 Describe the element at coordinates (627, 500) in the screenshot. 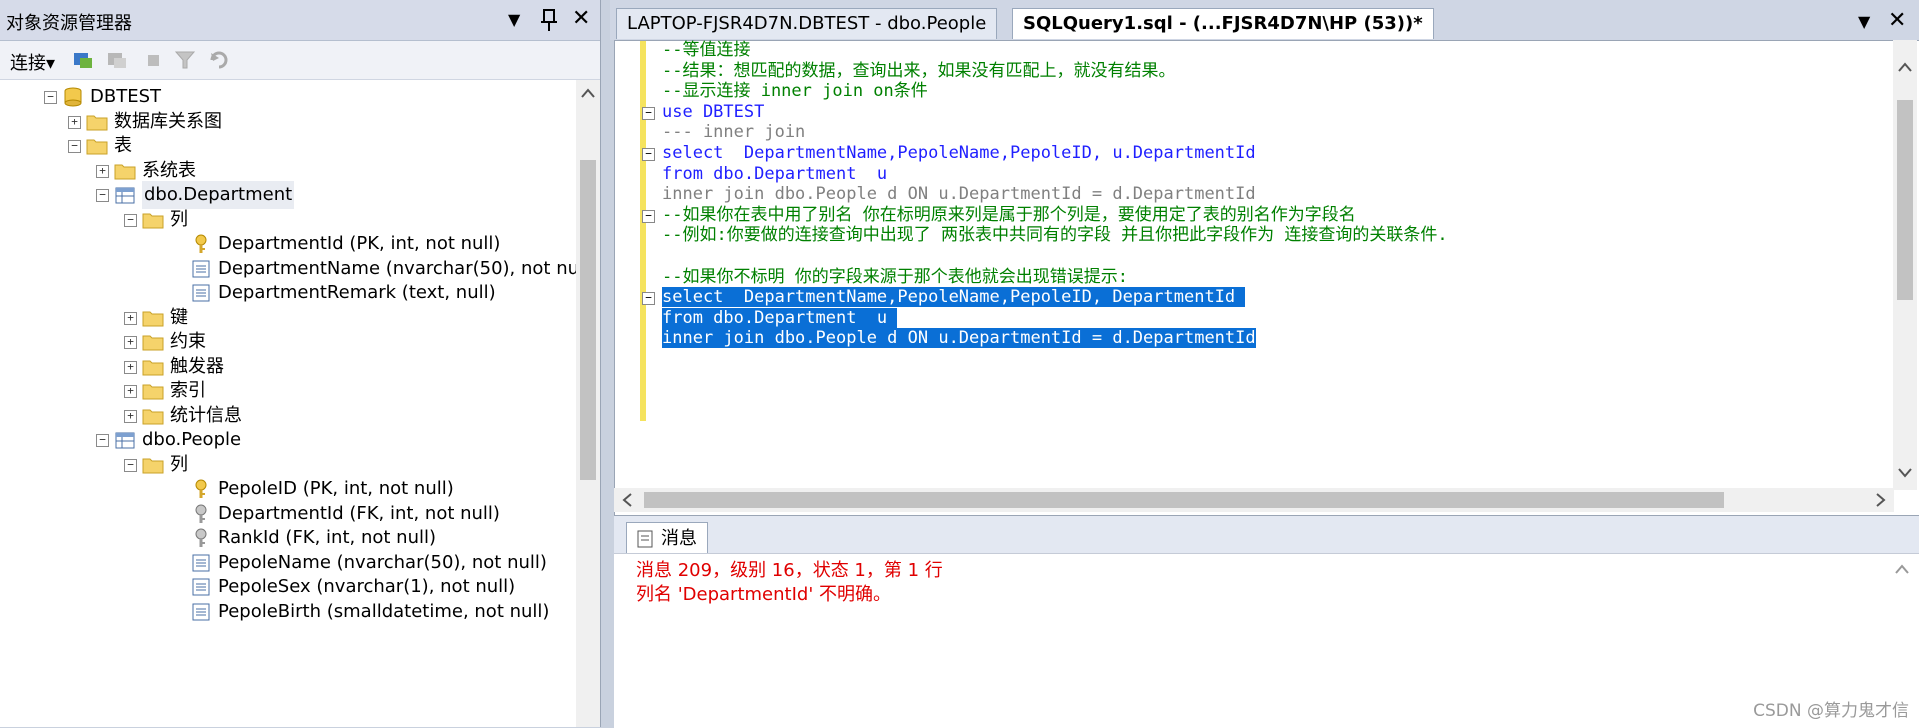

I see `scroll-left-icon` at that location.